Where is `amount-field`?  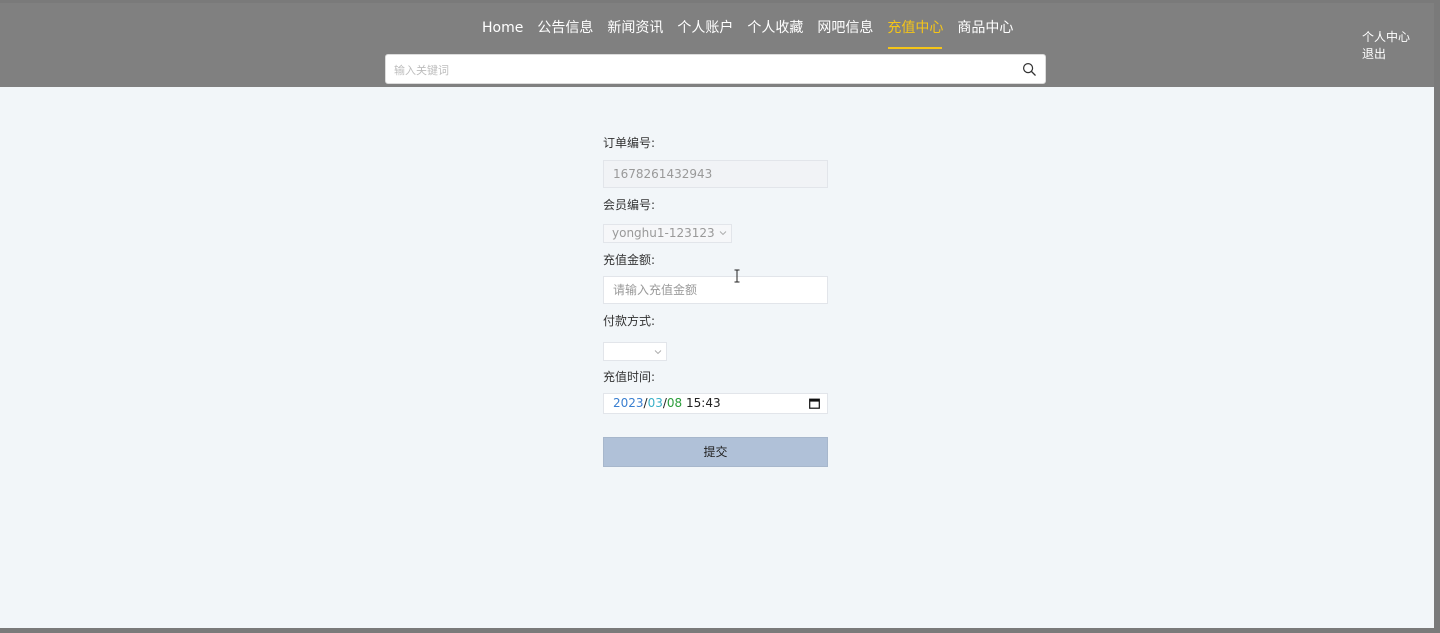 amount-field is located at coordinates (715, 289).